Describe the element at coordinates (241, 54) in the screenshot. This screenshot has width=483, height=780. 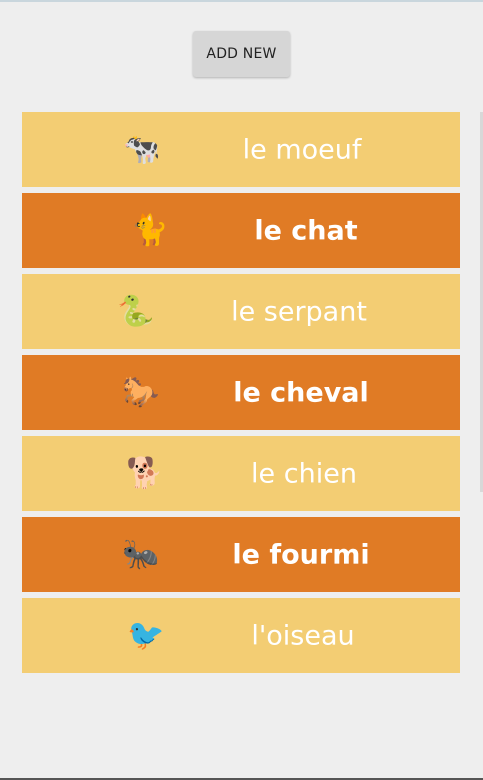
I see `add-new-button: ADD NEW` at that location.